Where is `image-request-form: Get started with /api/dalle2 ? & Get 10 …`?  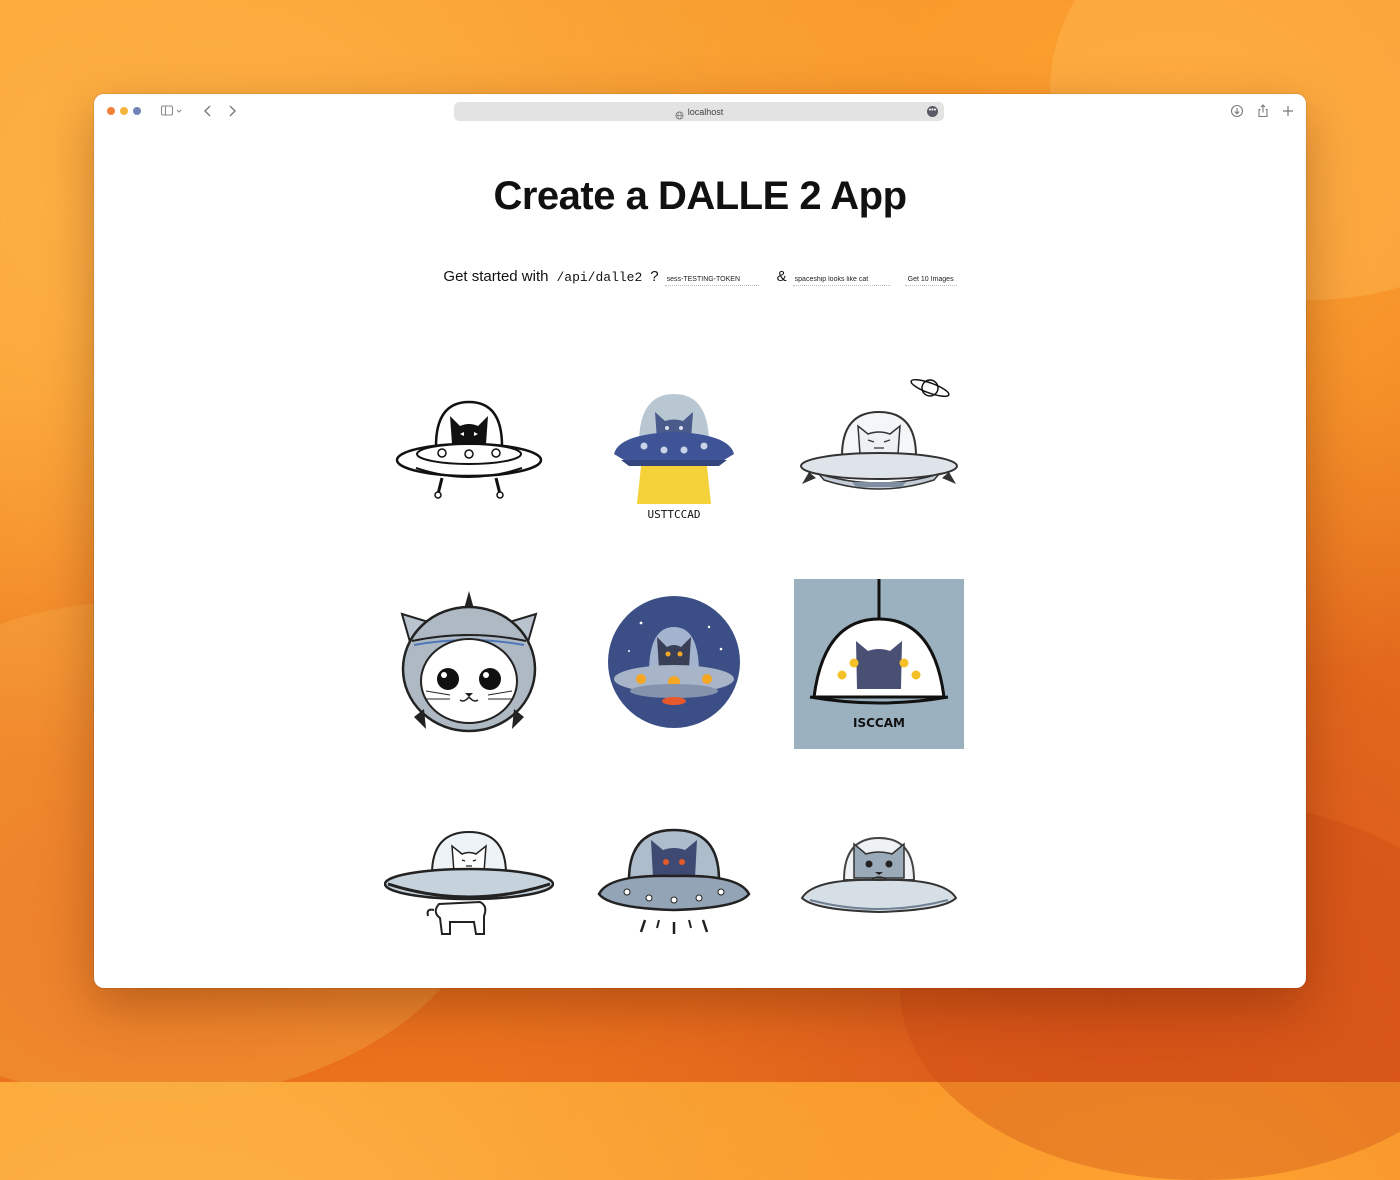
image-request-form: Get started with /api/dalle2 ? & Get 10 … is located at coordinates (700, 277).